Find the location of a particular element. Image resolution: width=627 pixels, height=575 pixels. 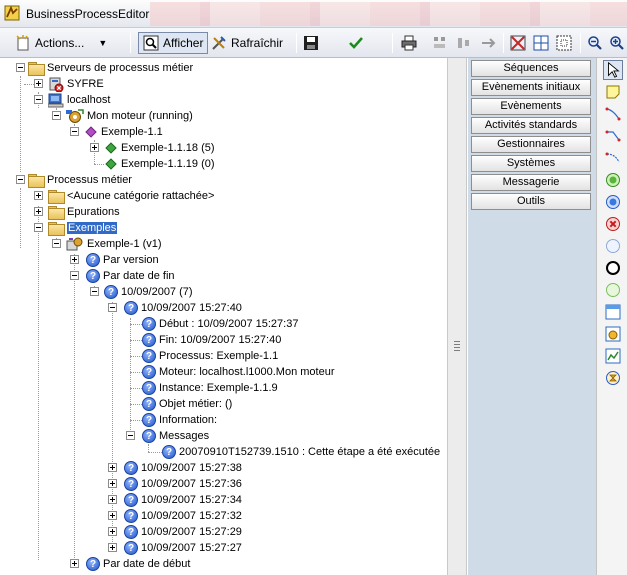

rafraichir-button: Rafraîchir is located at coordinates (247, 43).